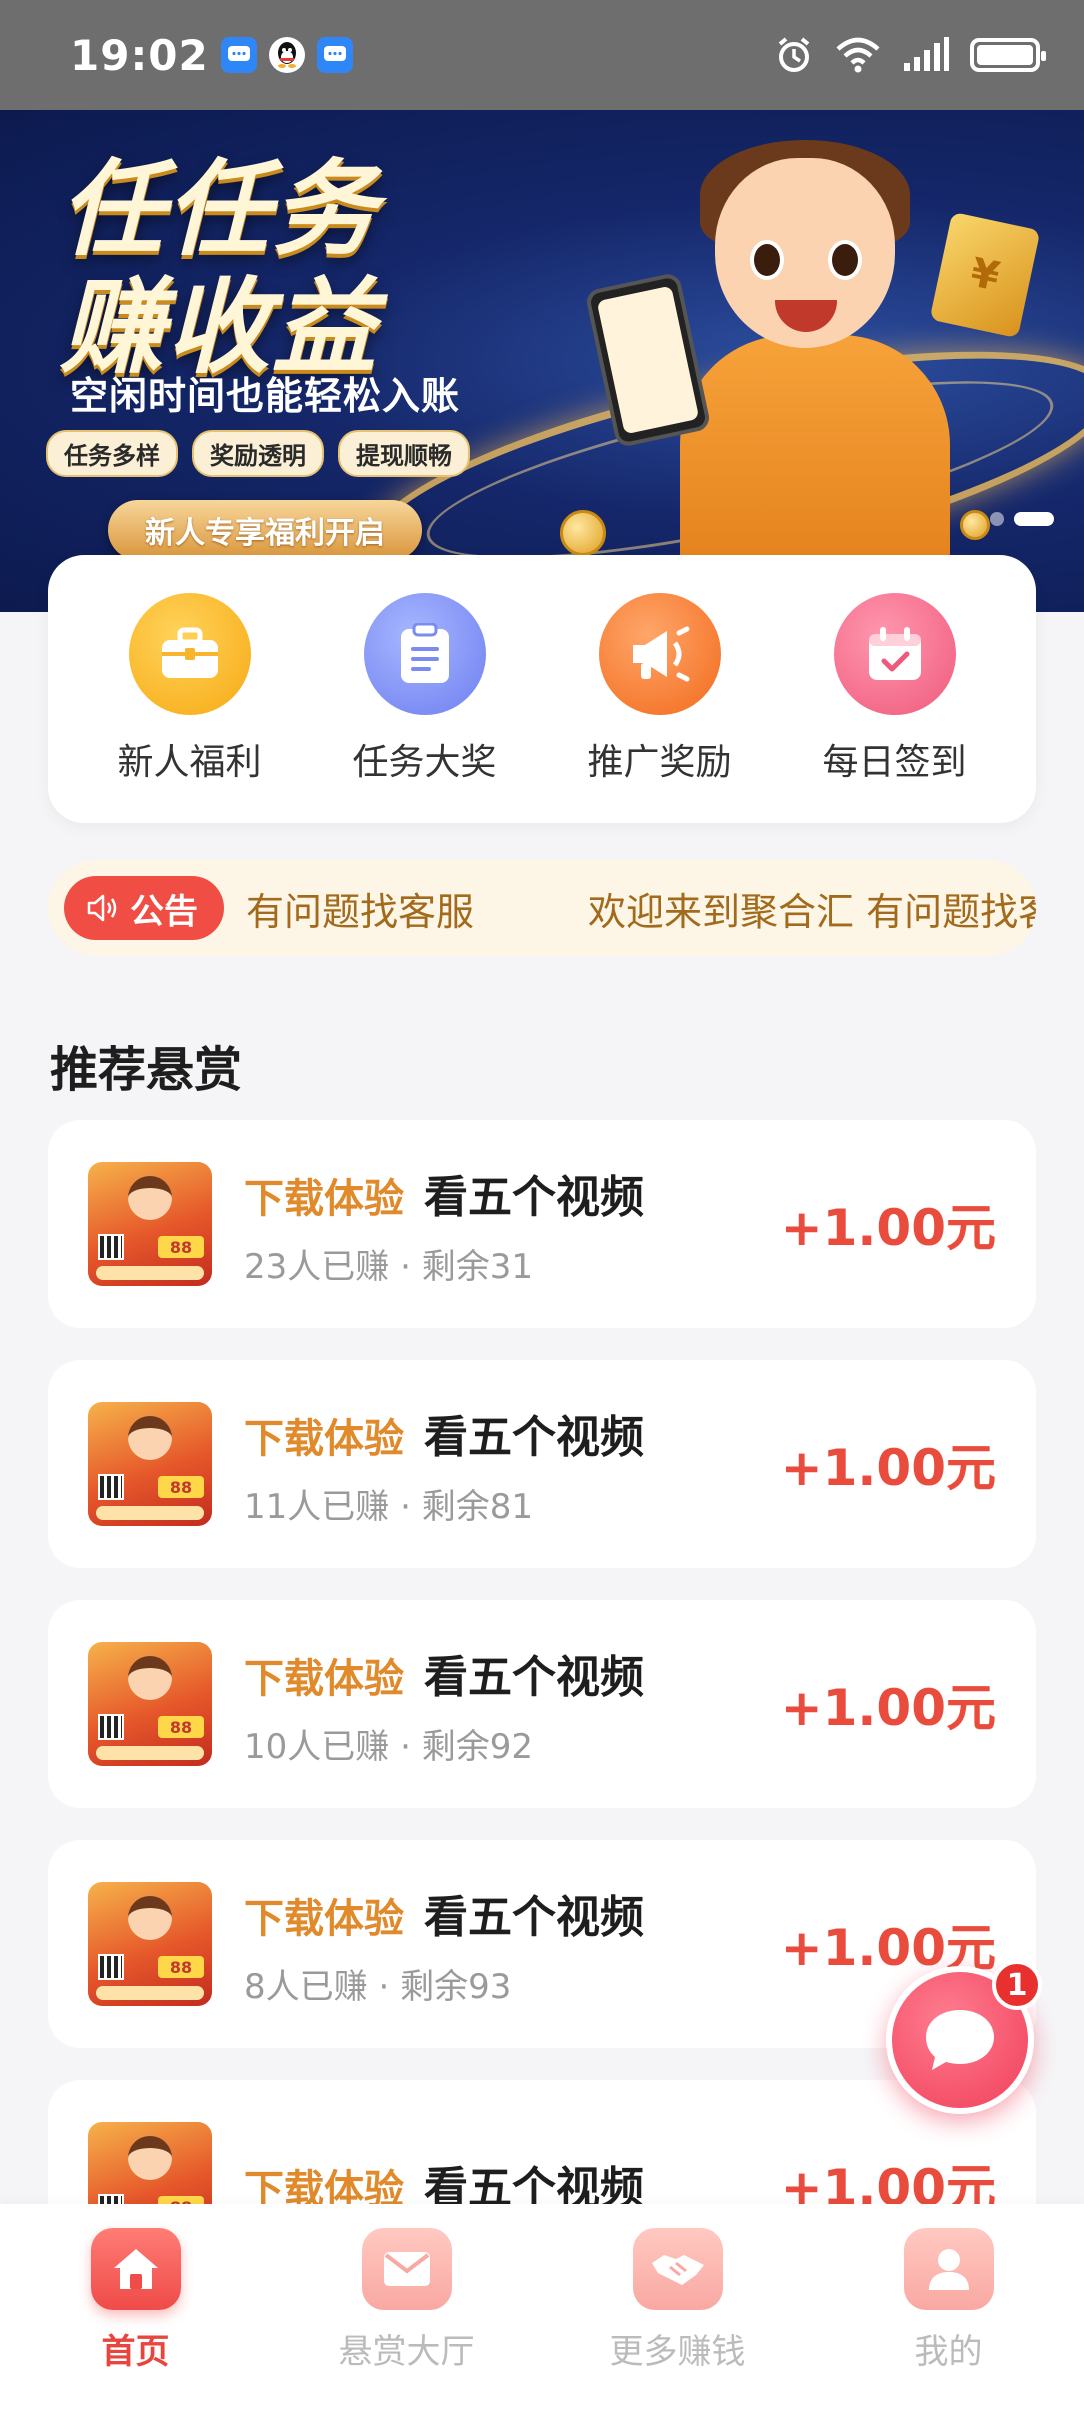 This screenshot has height=2412, width=1084. Describe the element at coordinates (477, 1506) in the screenshot. I see `task-remaining: 剩余81` at that location.